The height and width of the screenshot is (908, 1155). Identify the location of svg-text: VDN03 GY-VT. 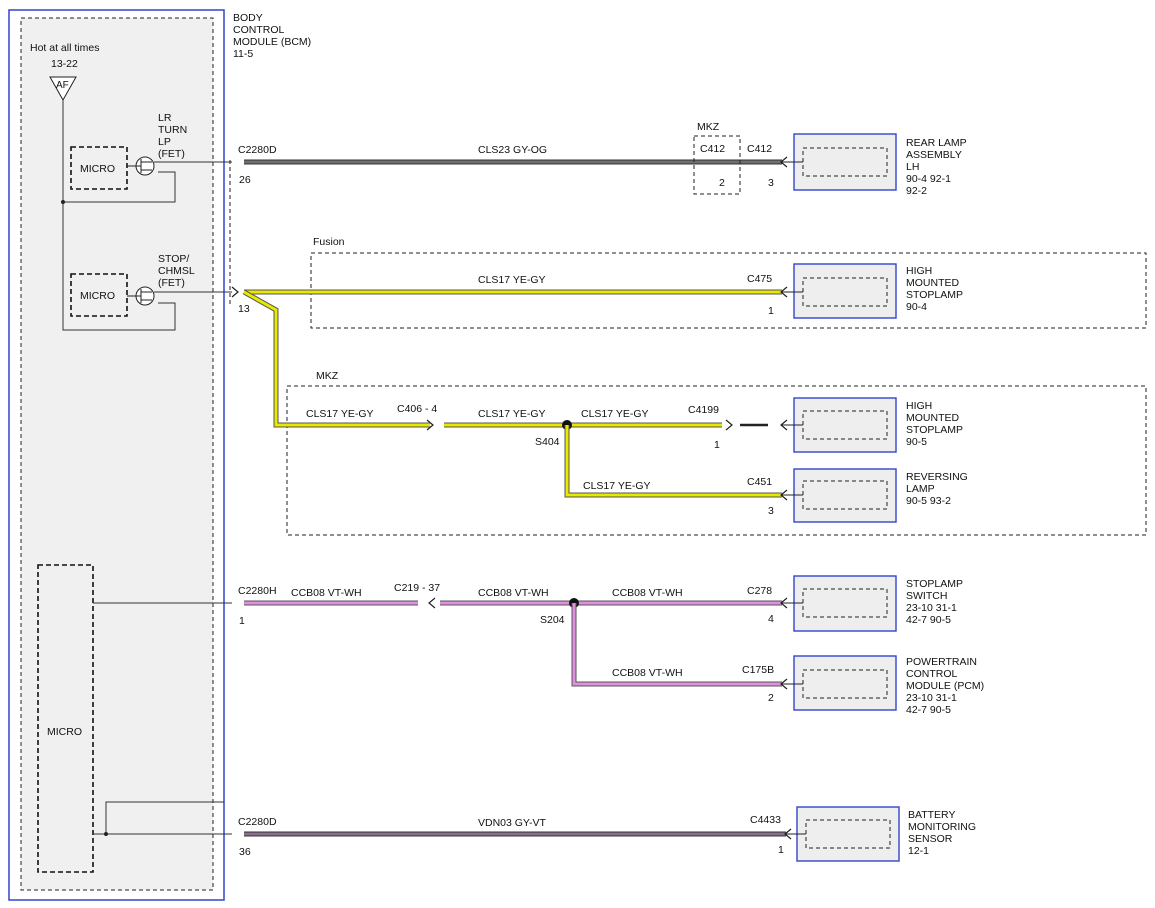
(512, 823).